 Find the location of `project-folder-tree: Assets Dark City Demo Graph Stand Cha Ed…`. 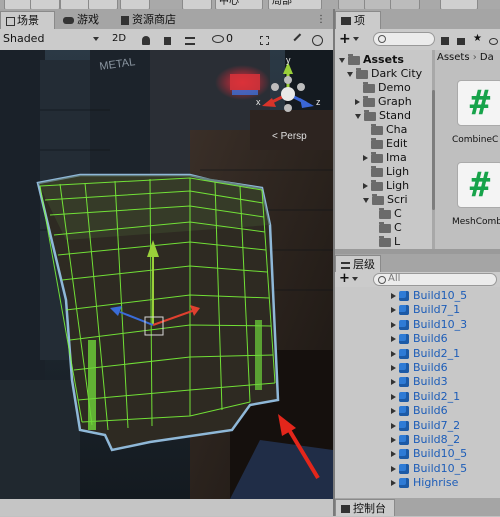

project-folder-tree: Assets Dark City Demo Graph Stand Cha Ed… is located at coordinates (383, 149).